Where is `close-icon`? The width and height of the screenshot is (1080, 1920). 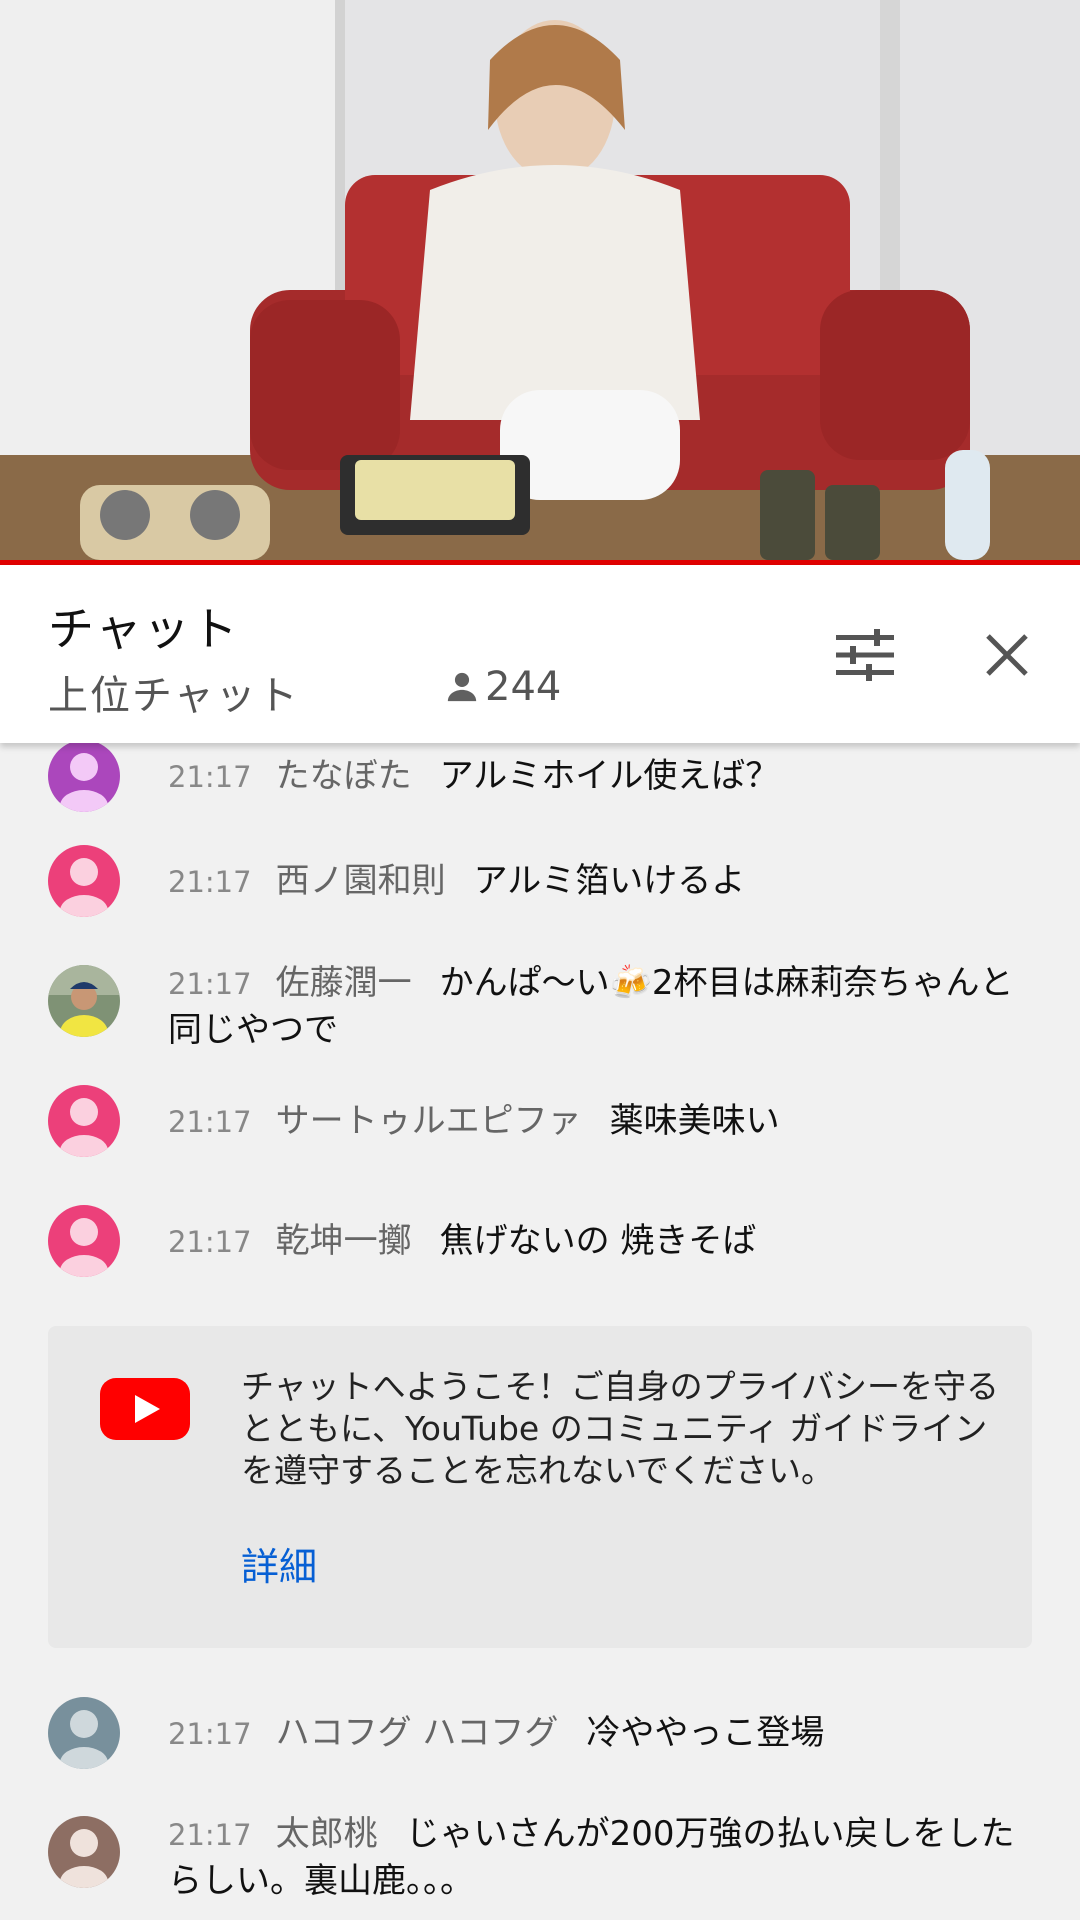 close-icon is located at coordinates (1007, 655).